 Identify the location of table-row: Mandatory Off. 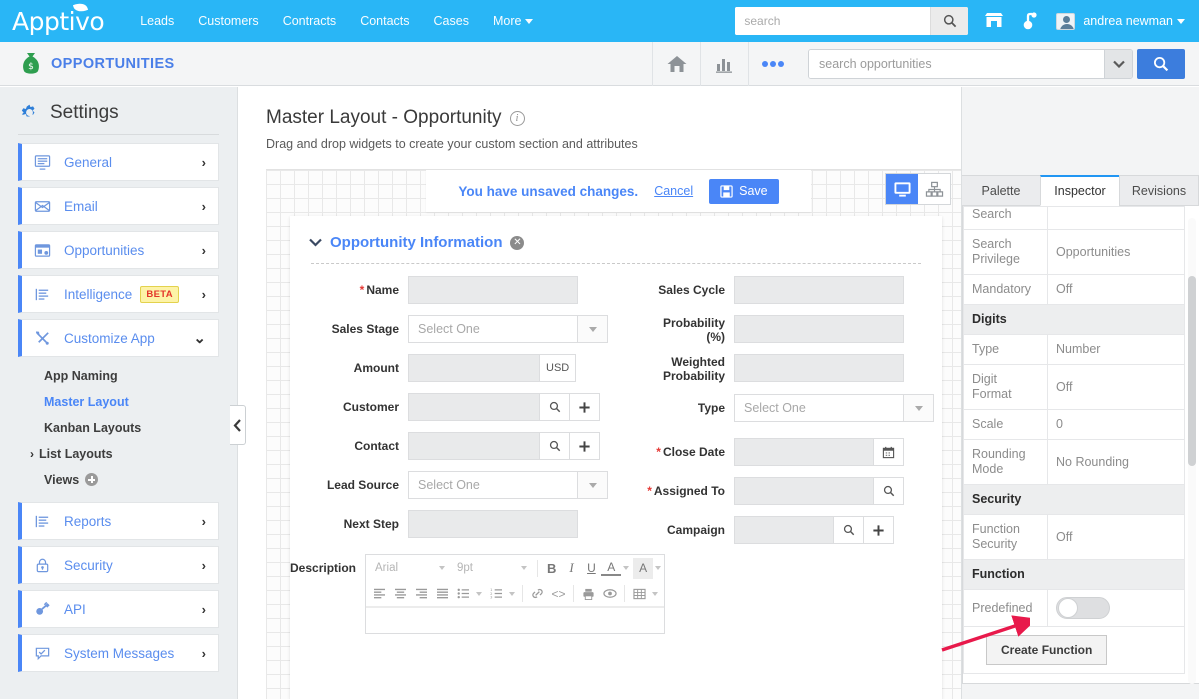
(1074, 289).